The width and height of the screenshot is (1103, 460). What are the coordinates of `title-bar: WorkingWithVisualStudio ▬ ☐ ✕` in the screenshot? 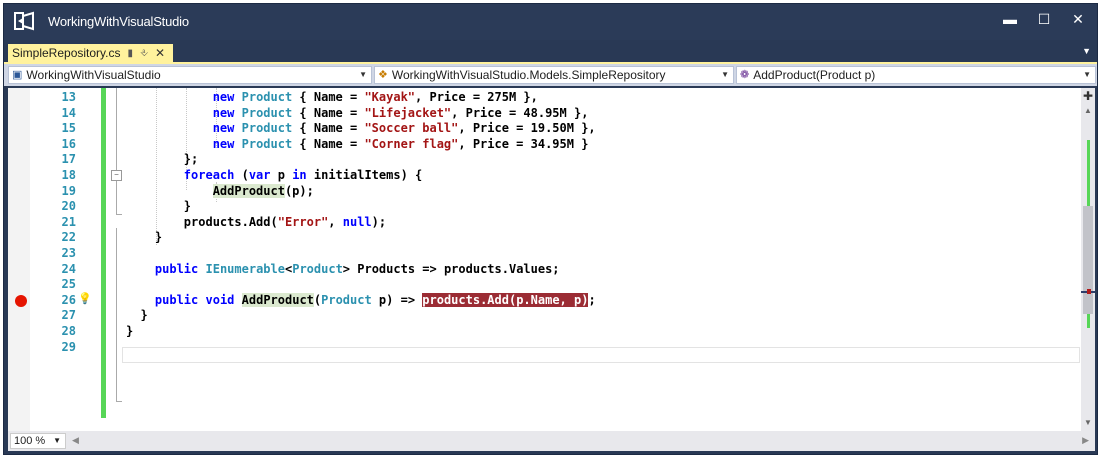 It's located at (550, 22).